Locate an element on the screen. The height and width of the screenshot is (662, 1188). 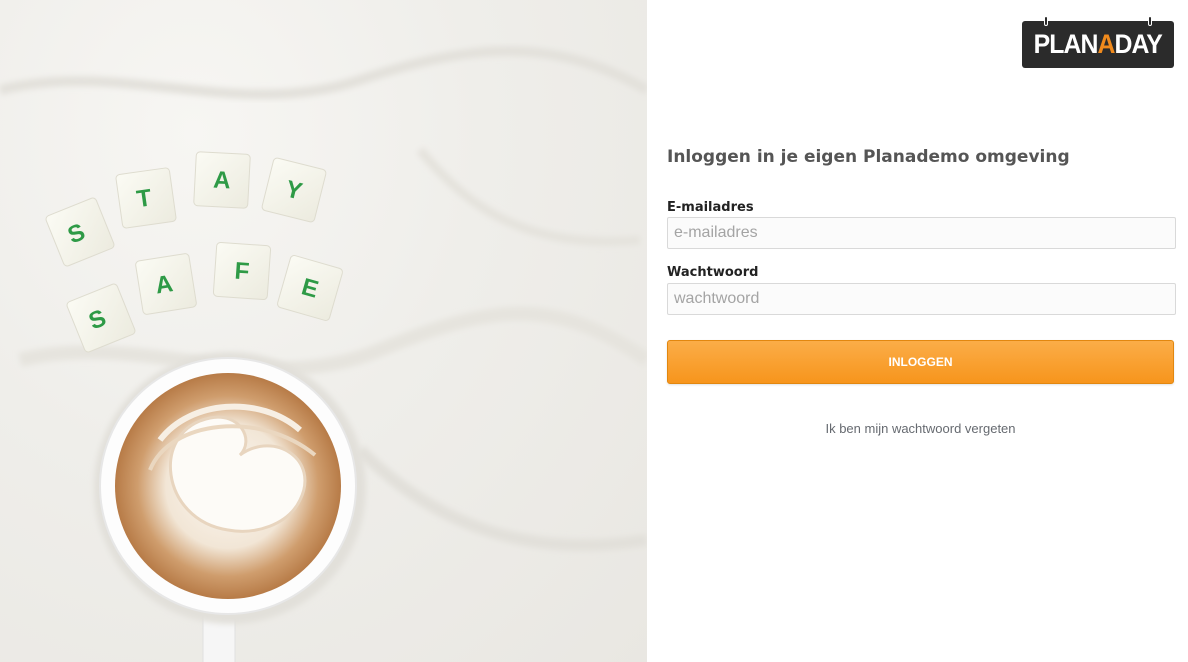
logo-text-plan: PLAN is located at coordinates (1066, 44).